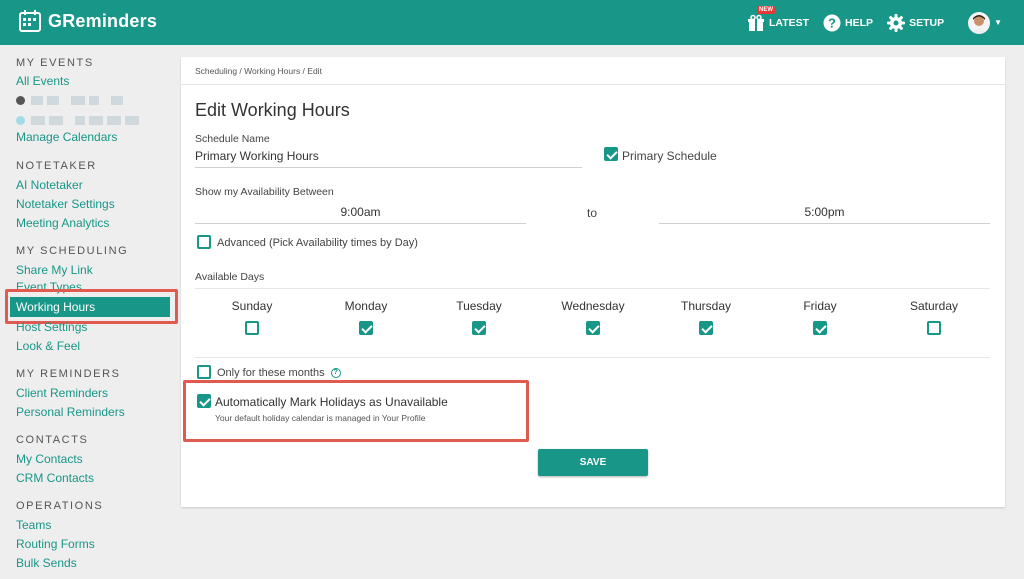 The height and width of the screenshot is (579, 1024). Describe the element at coordinates (204, 372) in the screenshot. I see `only-months-checkbox` at that location.